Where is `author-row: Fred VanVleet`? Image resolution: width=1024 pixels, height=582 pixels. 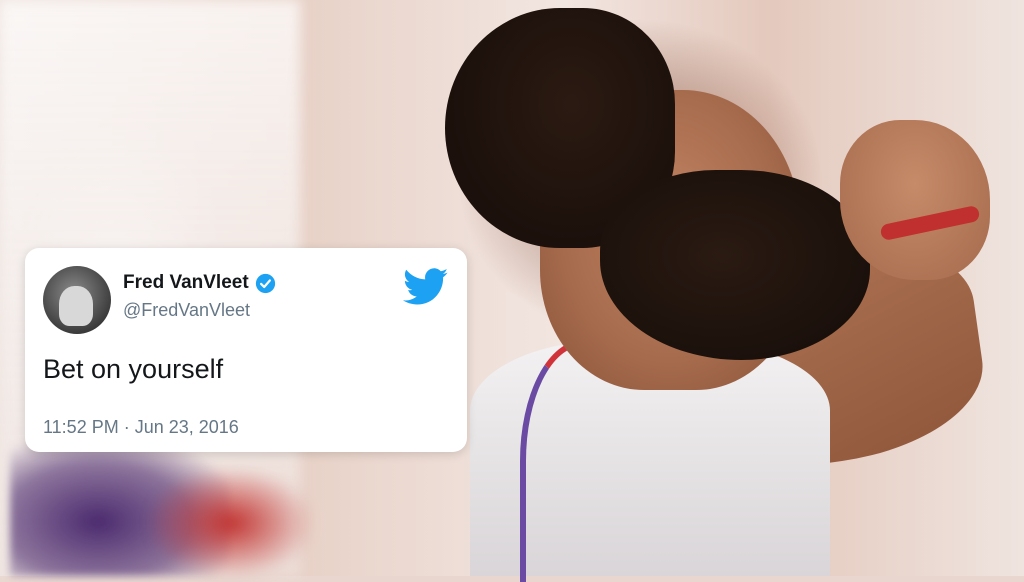 author-row: Fred VanVleet is located at coordinates (199, 283).